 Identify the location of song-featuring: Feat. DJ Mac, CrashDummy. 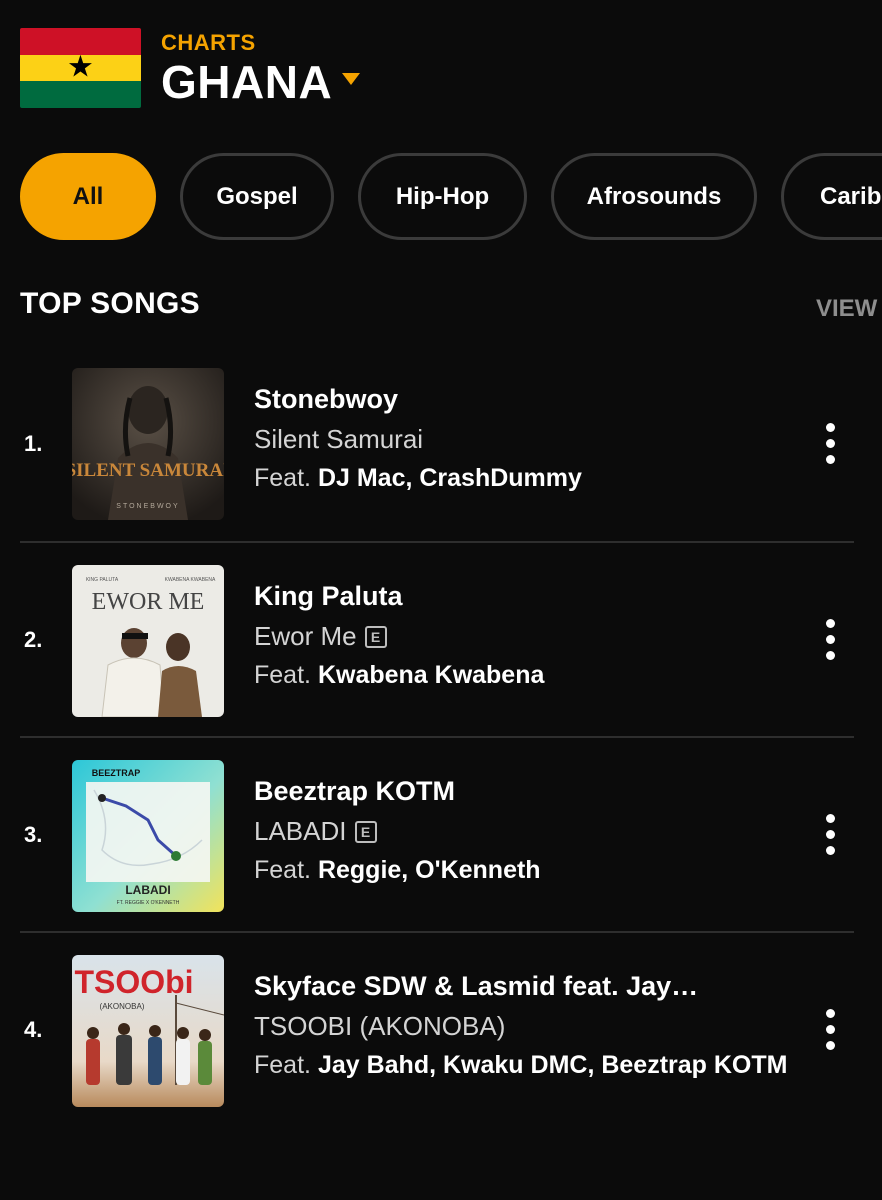
(534, 478).